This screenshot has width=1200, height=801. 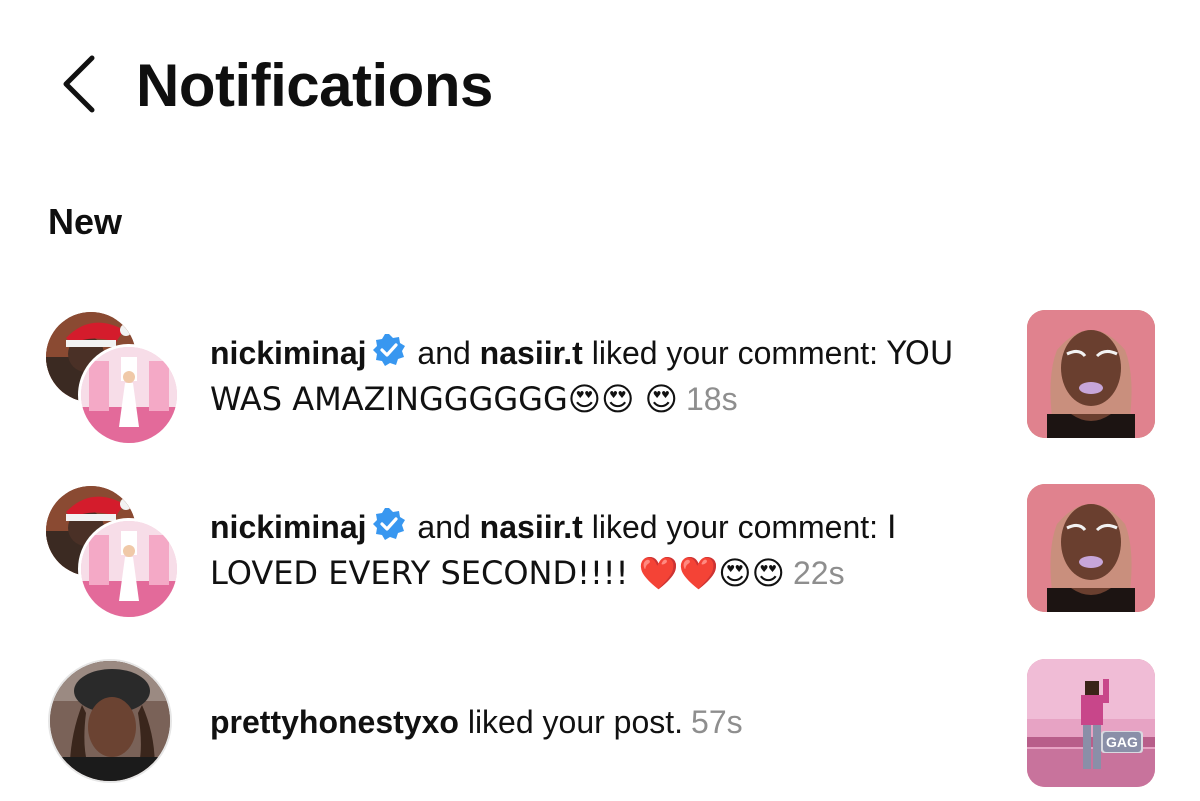 I want to click on username-link: prettyhonestyxo, so click(x=334, y=722).